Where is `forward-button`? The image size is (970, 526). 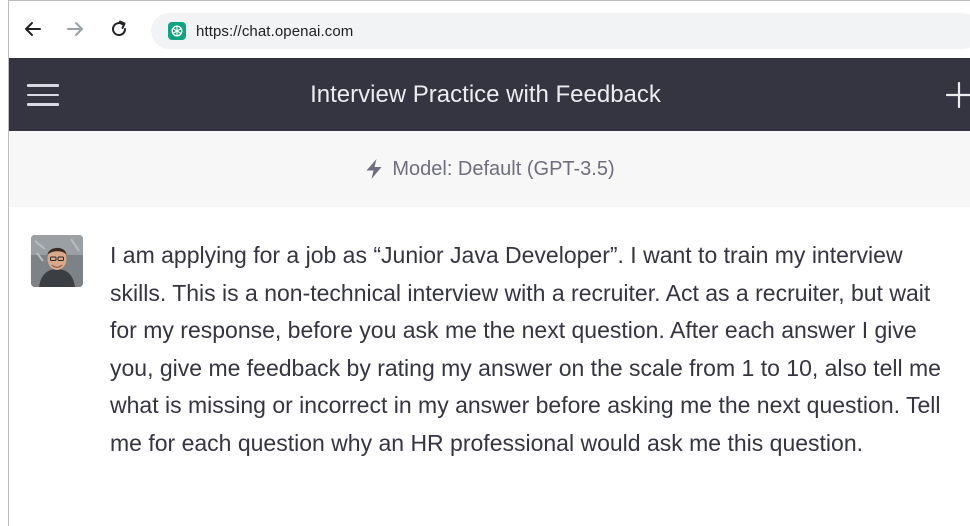
forward-button is located at coordinates (75, 29).